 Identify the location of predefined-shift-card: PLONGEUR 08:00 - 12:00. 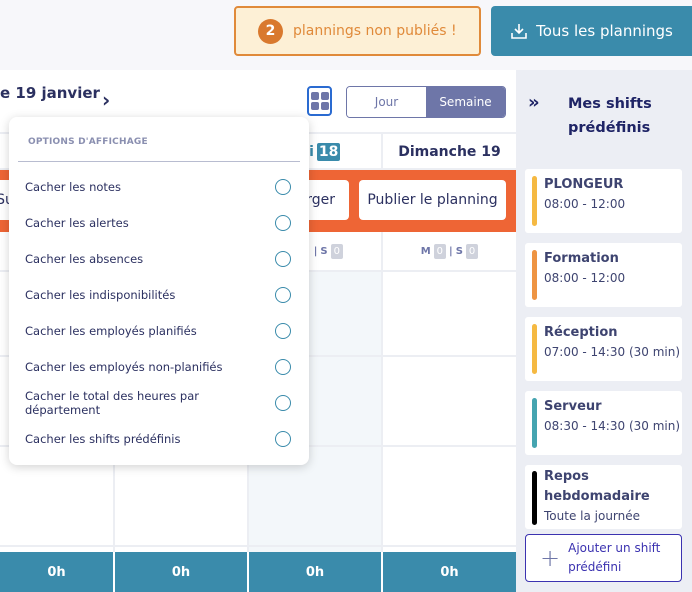
(603, 201).